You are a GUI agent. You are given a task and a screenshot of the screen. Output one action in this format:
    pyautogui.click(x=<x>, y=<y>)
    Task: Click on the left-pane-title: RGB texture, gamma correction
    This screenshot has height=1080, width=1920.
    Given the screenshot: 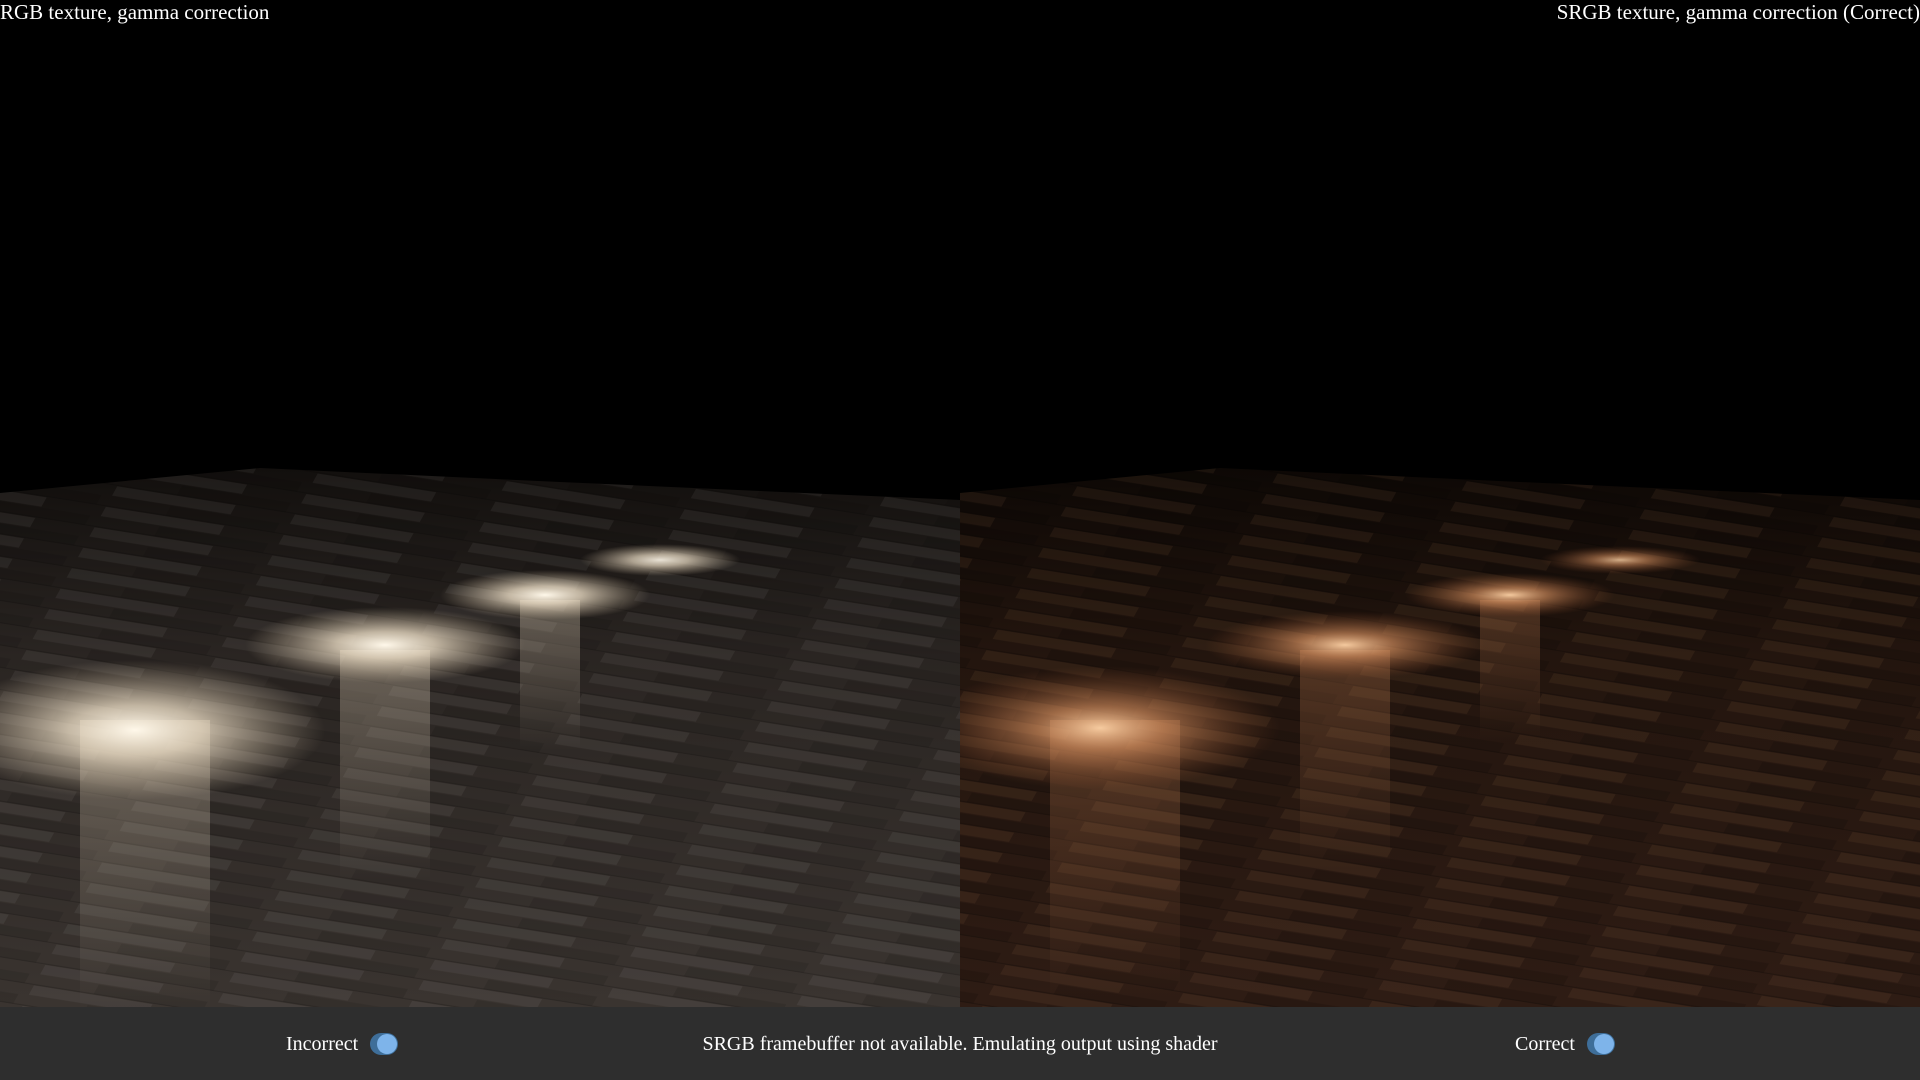 What is the action you would take?
    pyautogui.click(x=135, y=12)
    